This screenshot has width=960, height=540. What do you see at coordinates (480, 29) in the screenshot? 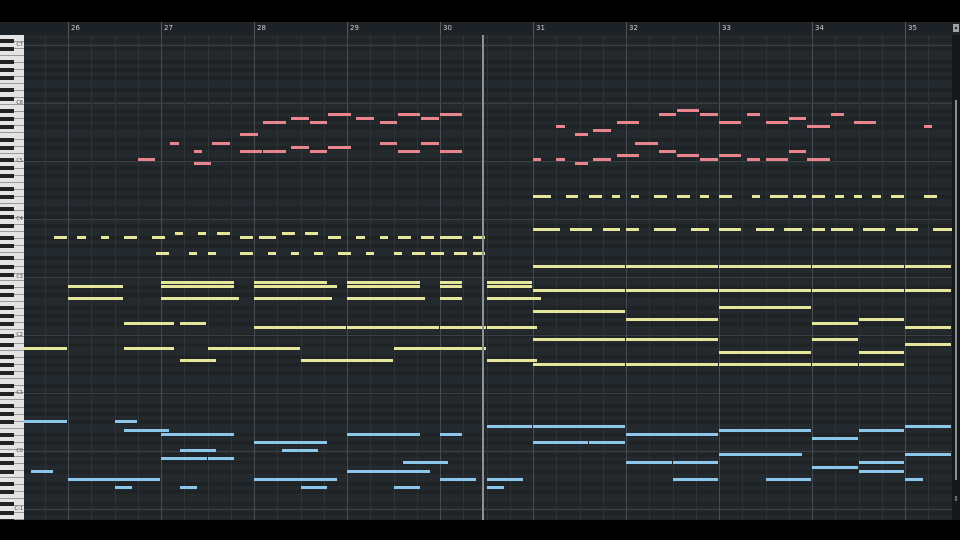
I see `timeline-ruler: 26 27 28 29 30 31 32 33 34 35` at bounding box center [480, 29].